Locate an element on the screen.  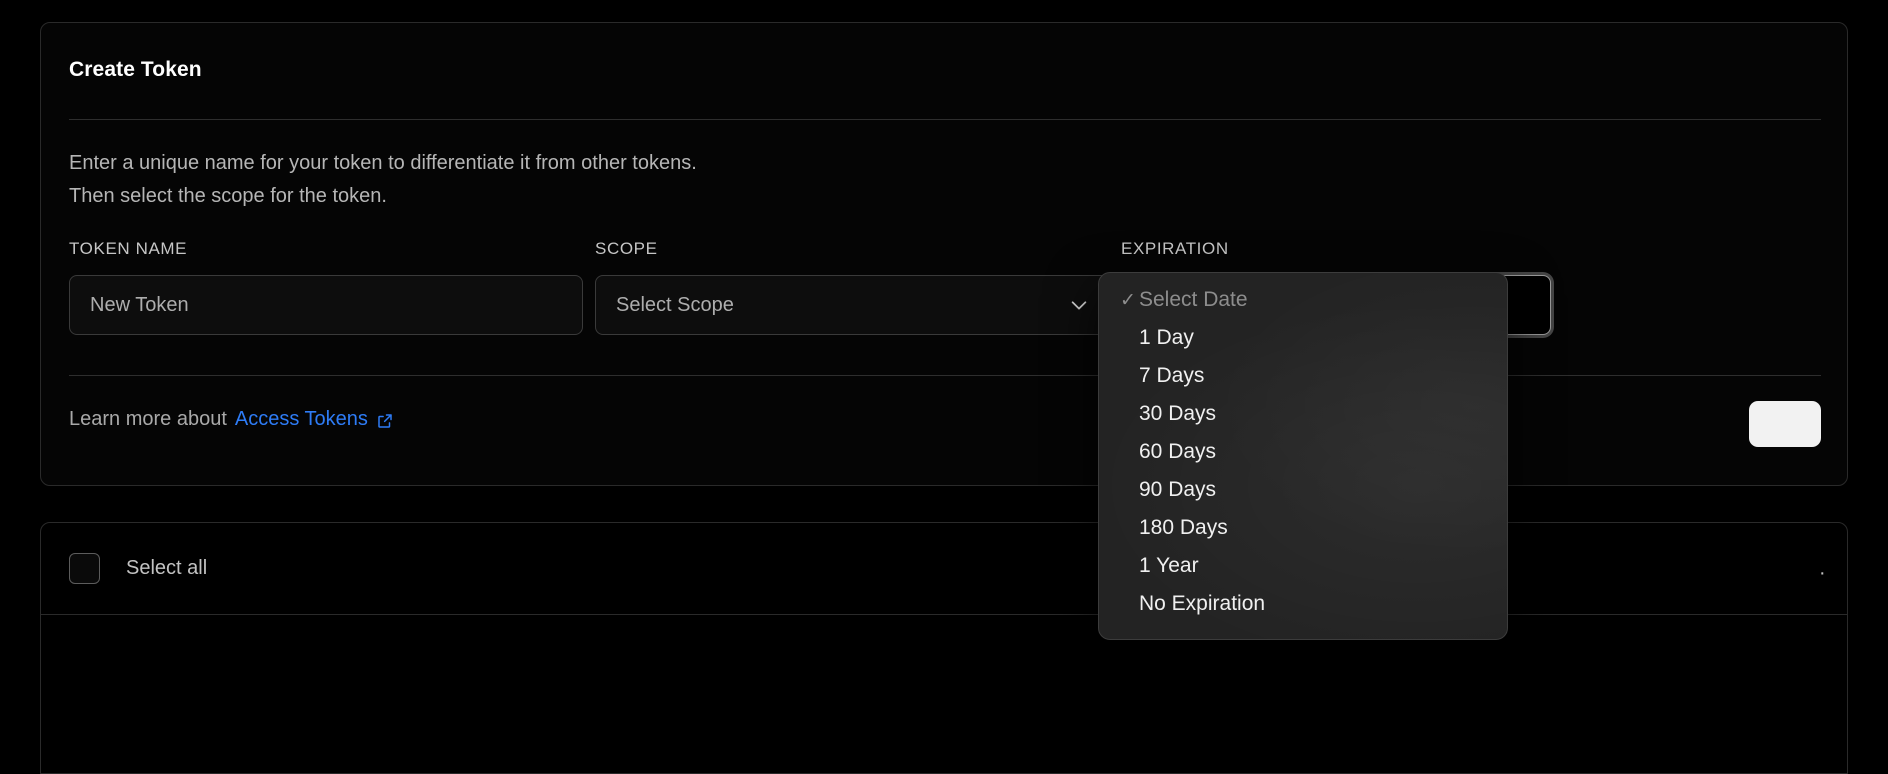
card-description-line-2: Then select the scope for the token. is located at coordinates (228, 196).